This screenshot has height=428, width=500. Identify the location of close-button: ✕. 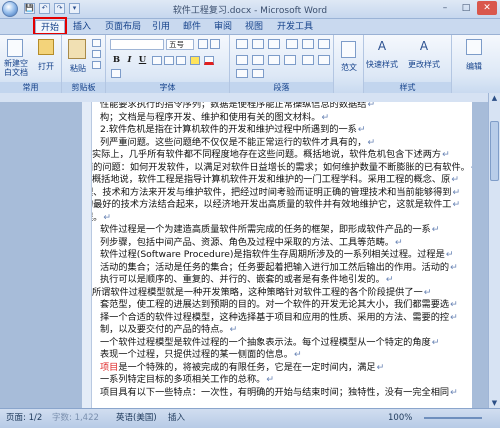
(487, 8).